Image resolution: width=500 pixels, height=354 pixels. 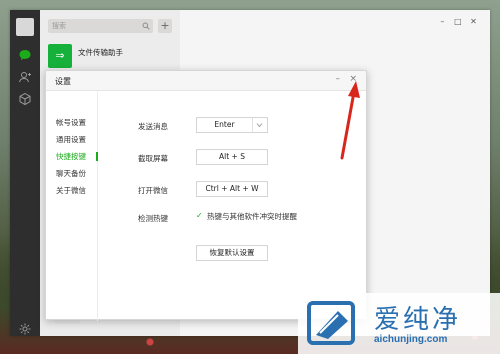 What do you see at coordinates (146, 26) in the screenshot?
I see `search-icon` at bounding box center [146, 26].